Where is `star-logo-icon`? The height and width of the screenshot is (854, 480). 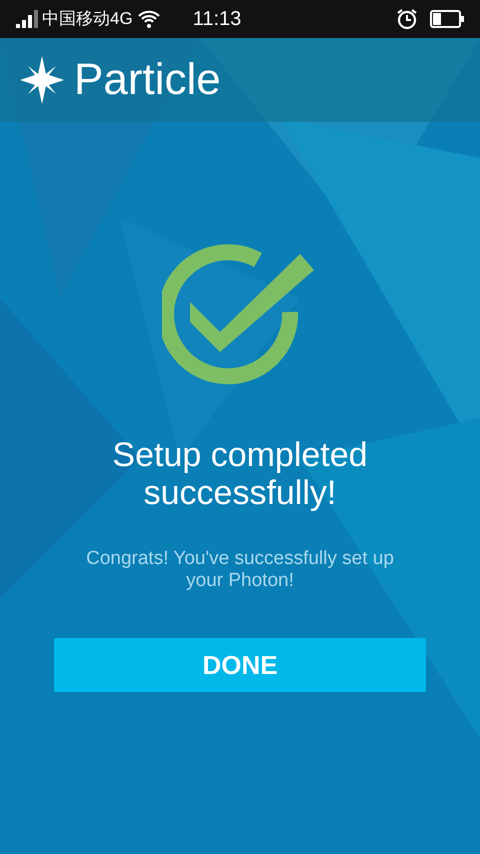
star-logo-icon is located at coordinates (42, 80).